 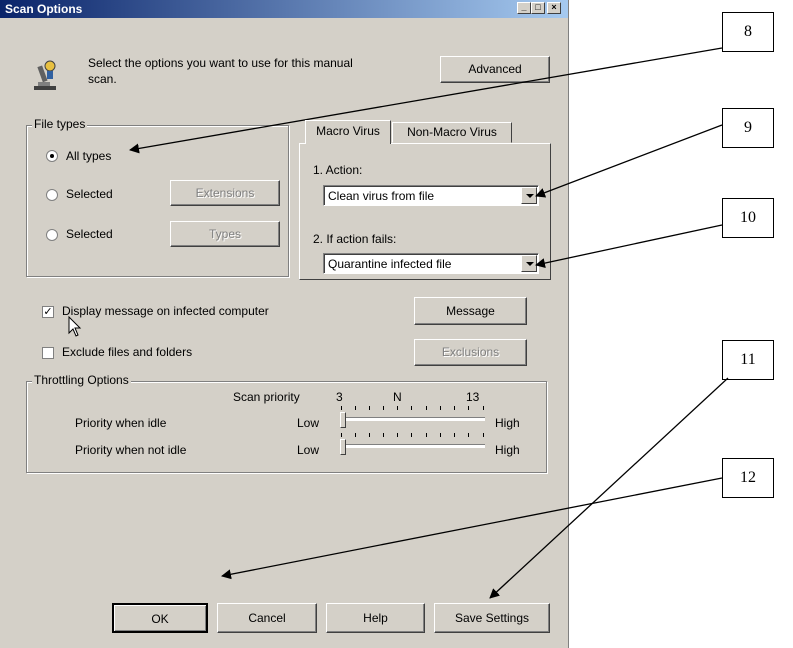 What do you see at coordinates (348, 132) in the screenshot?
I see `tab-macro-virus: Macro Virus` at bounding box center [348, 132].